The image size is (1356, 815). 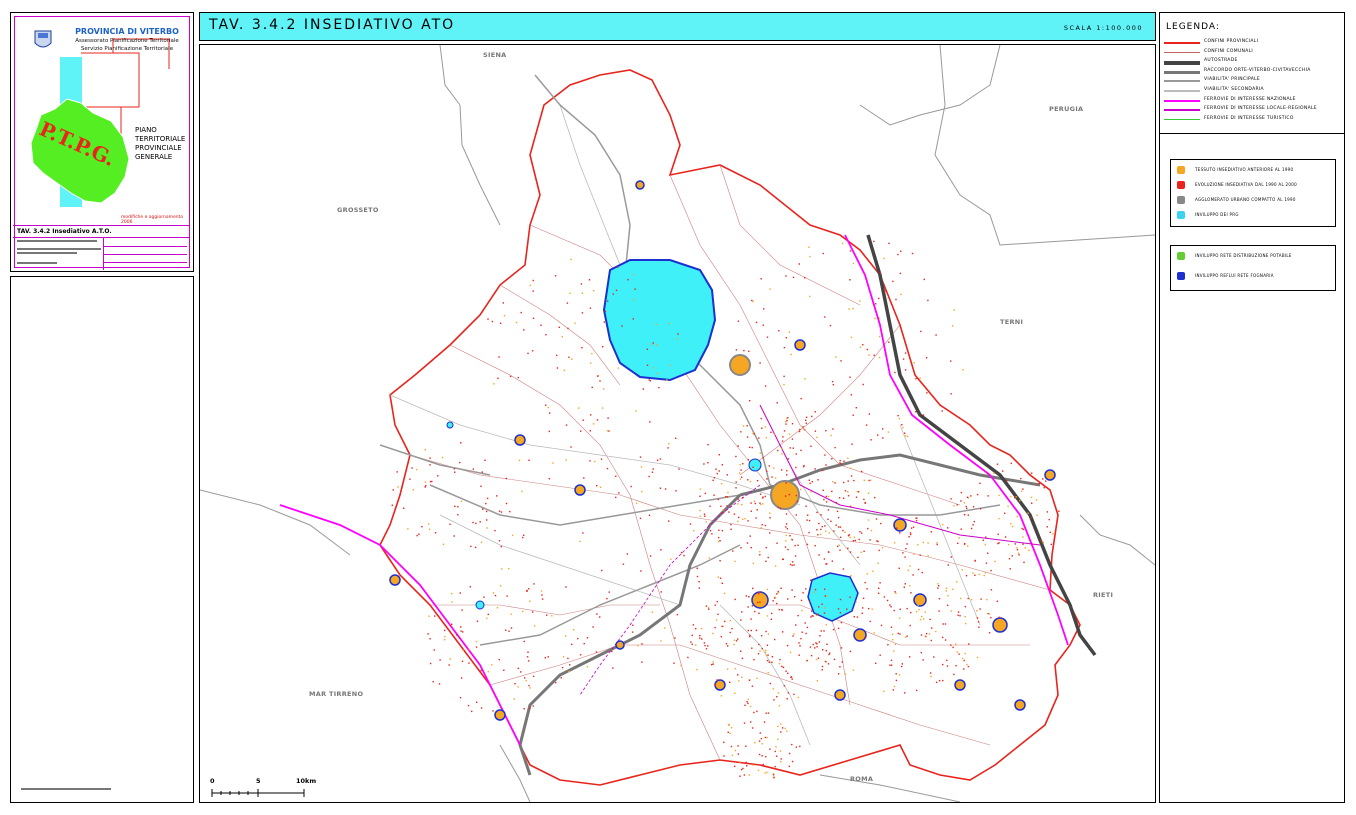 What do you see at coordinates (1193, 27) in the screenshot?
I see `legend-title: LEGENDA:` at bounding box center [1193, 27].